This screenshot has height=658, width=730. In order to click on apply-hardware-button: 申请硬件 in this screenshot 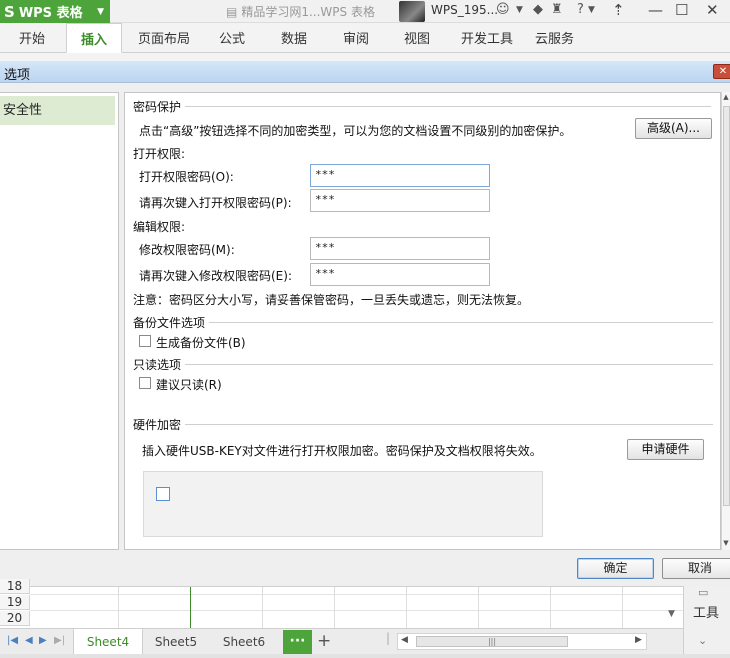, I will do `click(665, 449)`.